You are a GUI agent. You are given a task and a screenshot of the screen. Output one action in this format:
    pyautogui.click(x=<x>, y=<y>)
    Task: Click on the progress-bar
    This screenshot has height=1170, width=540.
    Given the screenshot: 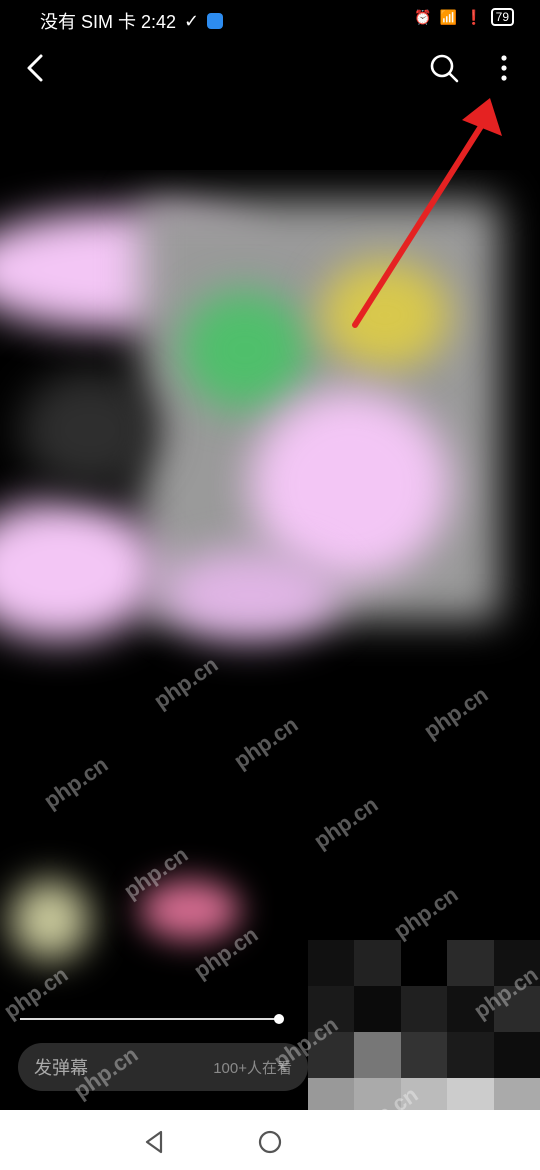 What is the action you would take?
    pyautogui.click(x=151, y=1019)
    